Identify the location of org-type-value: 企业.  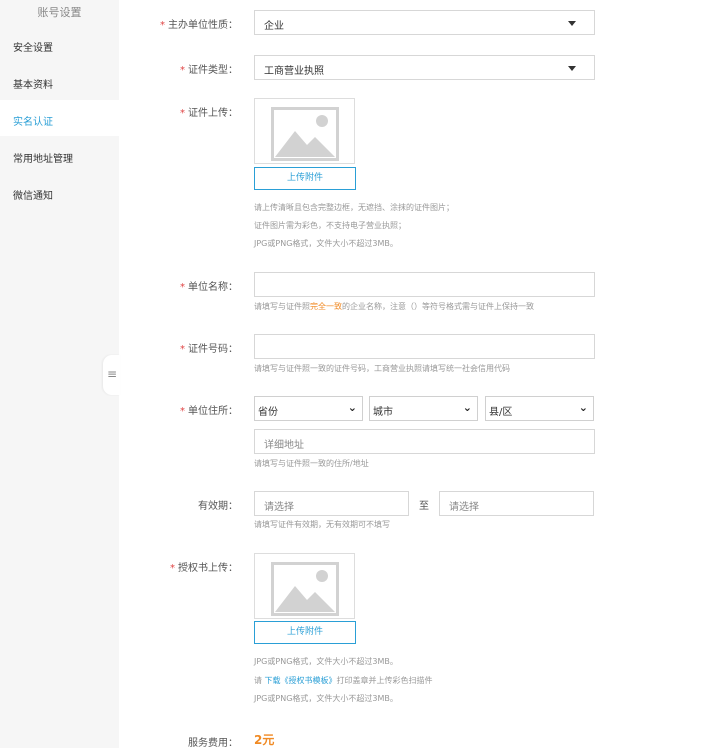
(274, 26).